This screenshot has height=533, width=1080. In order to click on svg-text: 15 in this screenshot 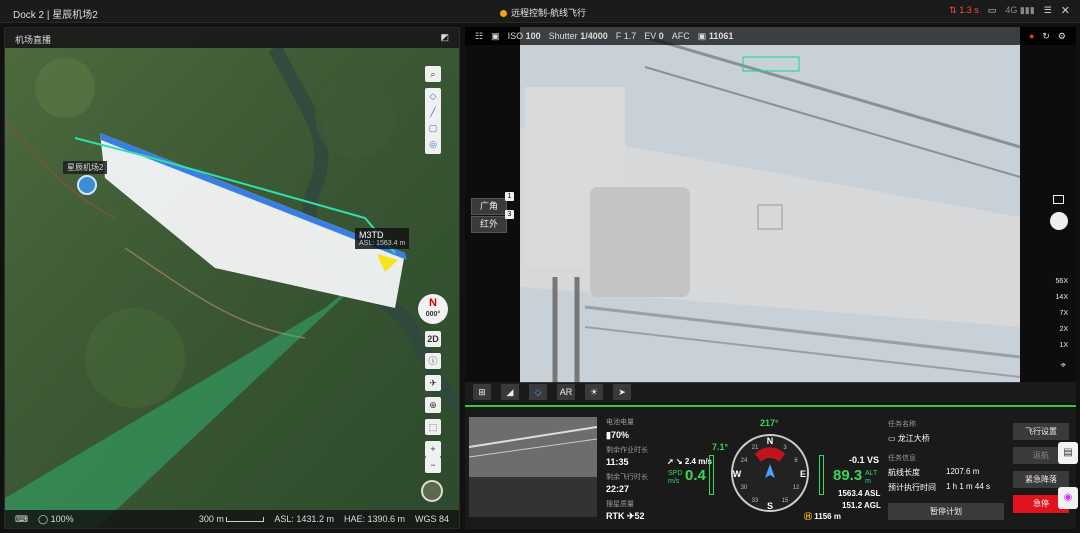, I will do `click(785, 501)`.